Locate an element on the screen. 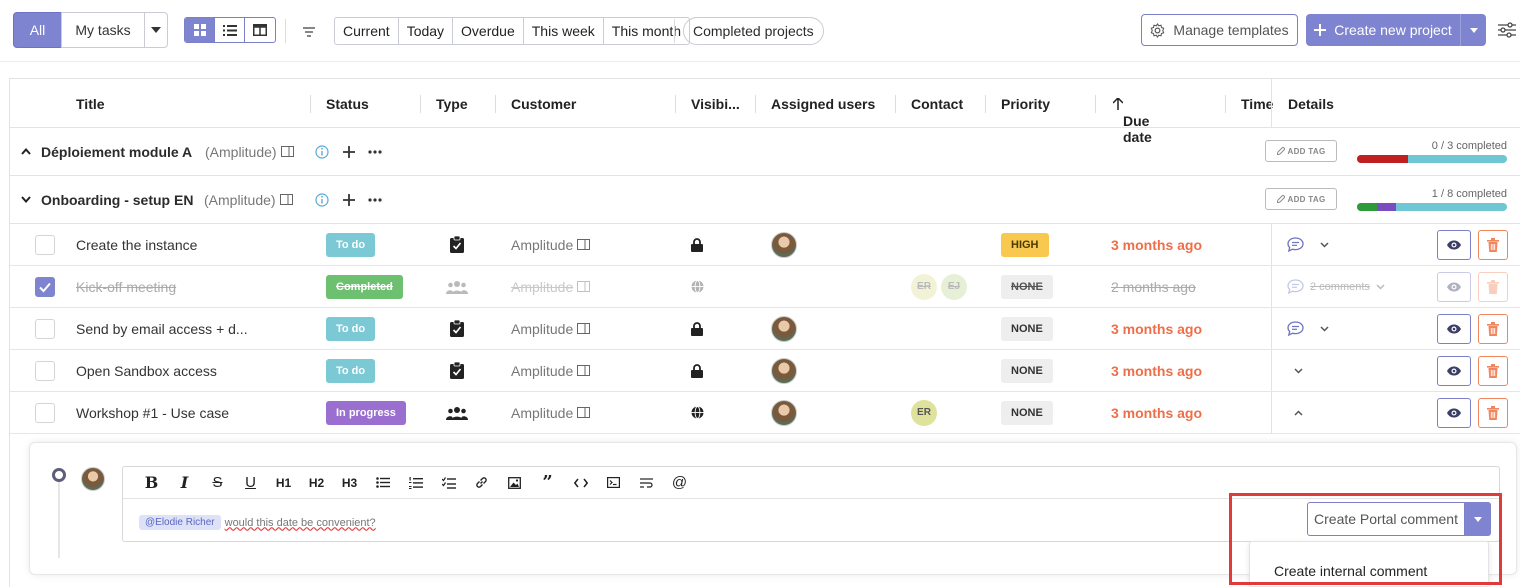 The height and width of the screenshot is (587, 1520). filter-current: Current is located at coordinates (367, 31).